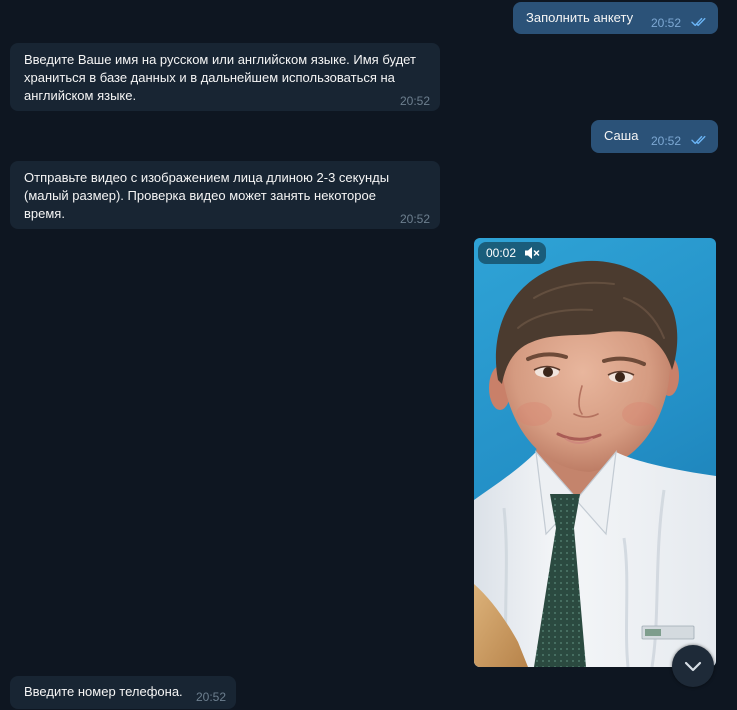 The width and height of the screenshot is (737, 710). What do you see at coordinates (532, 253) in the screenshot?
I see `speaker-muted-icon` at bounding box center [532, 253].